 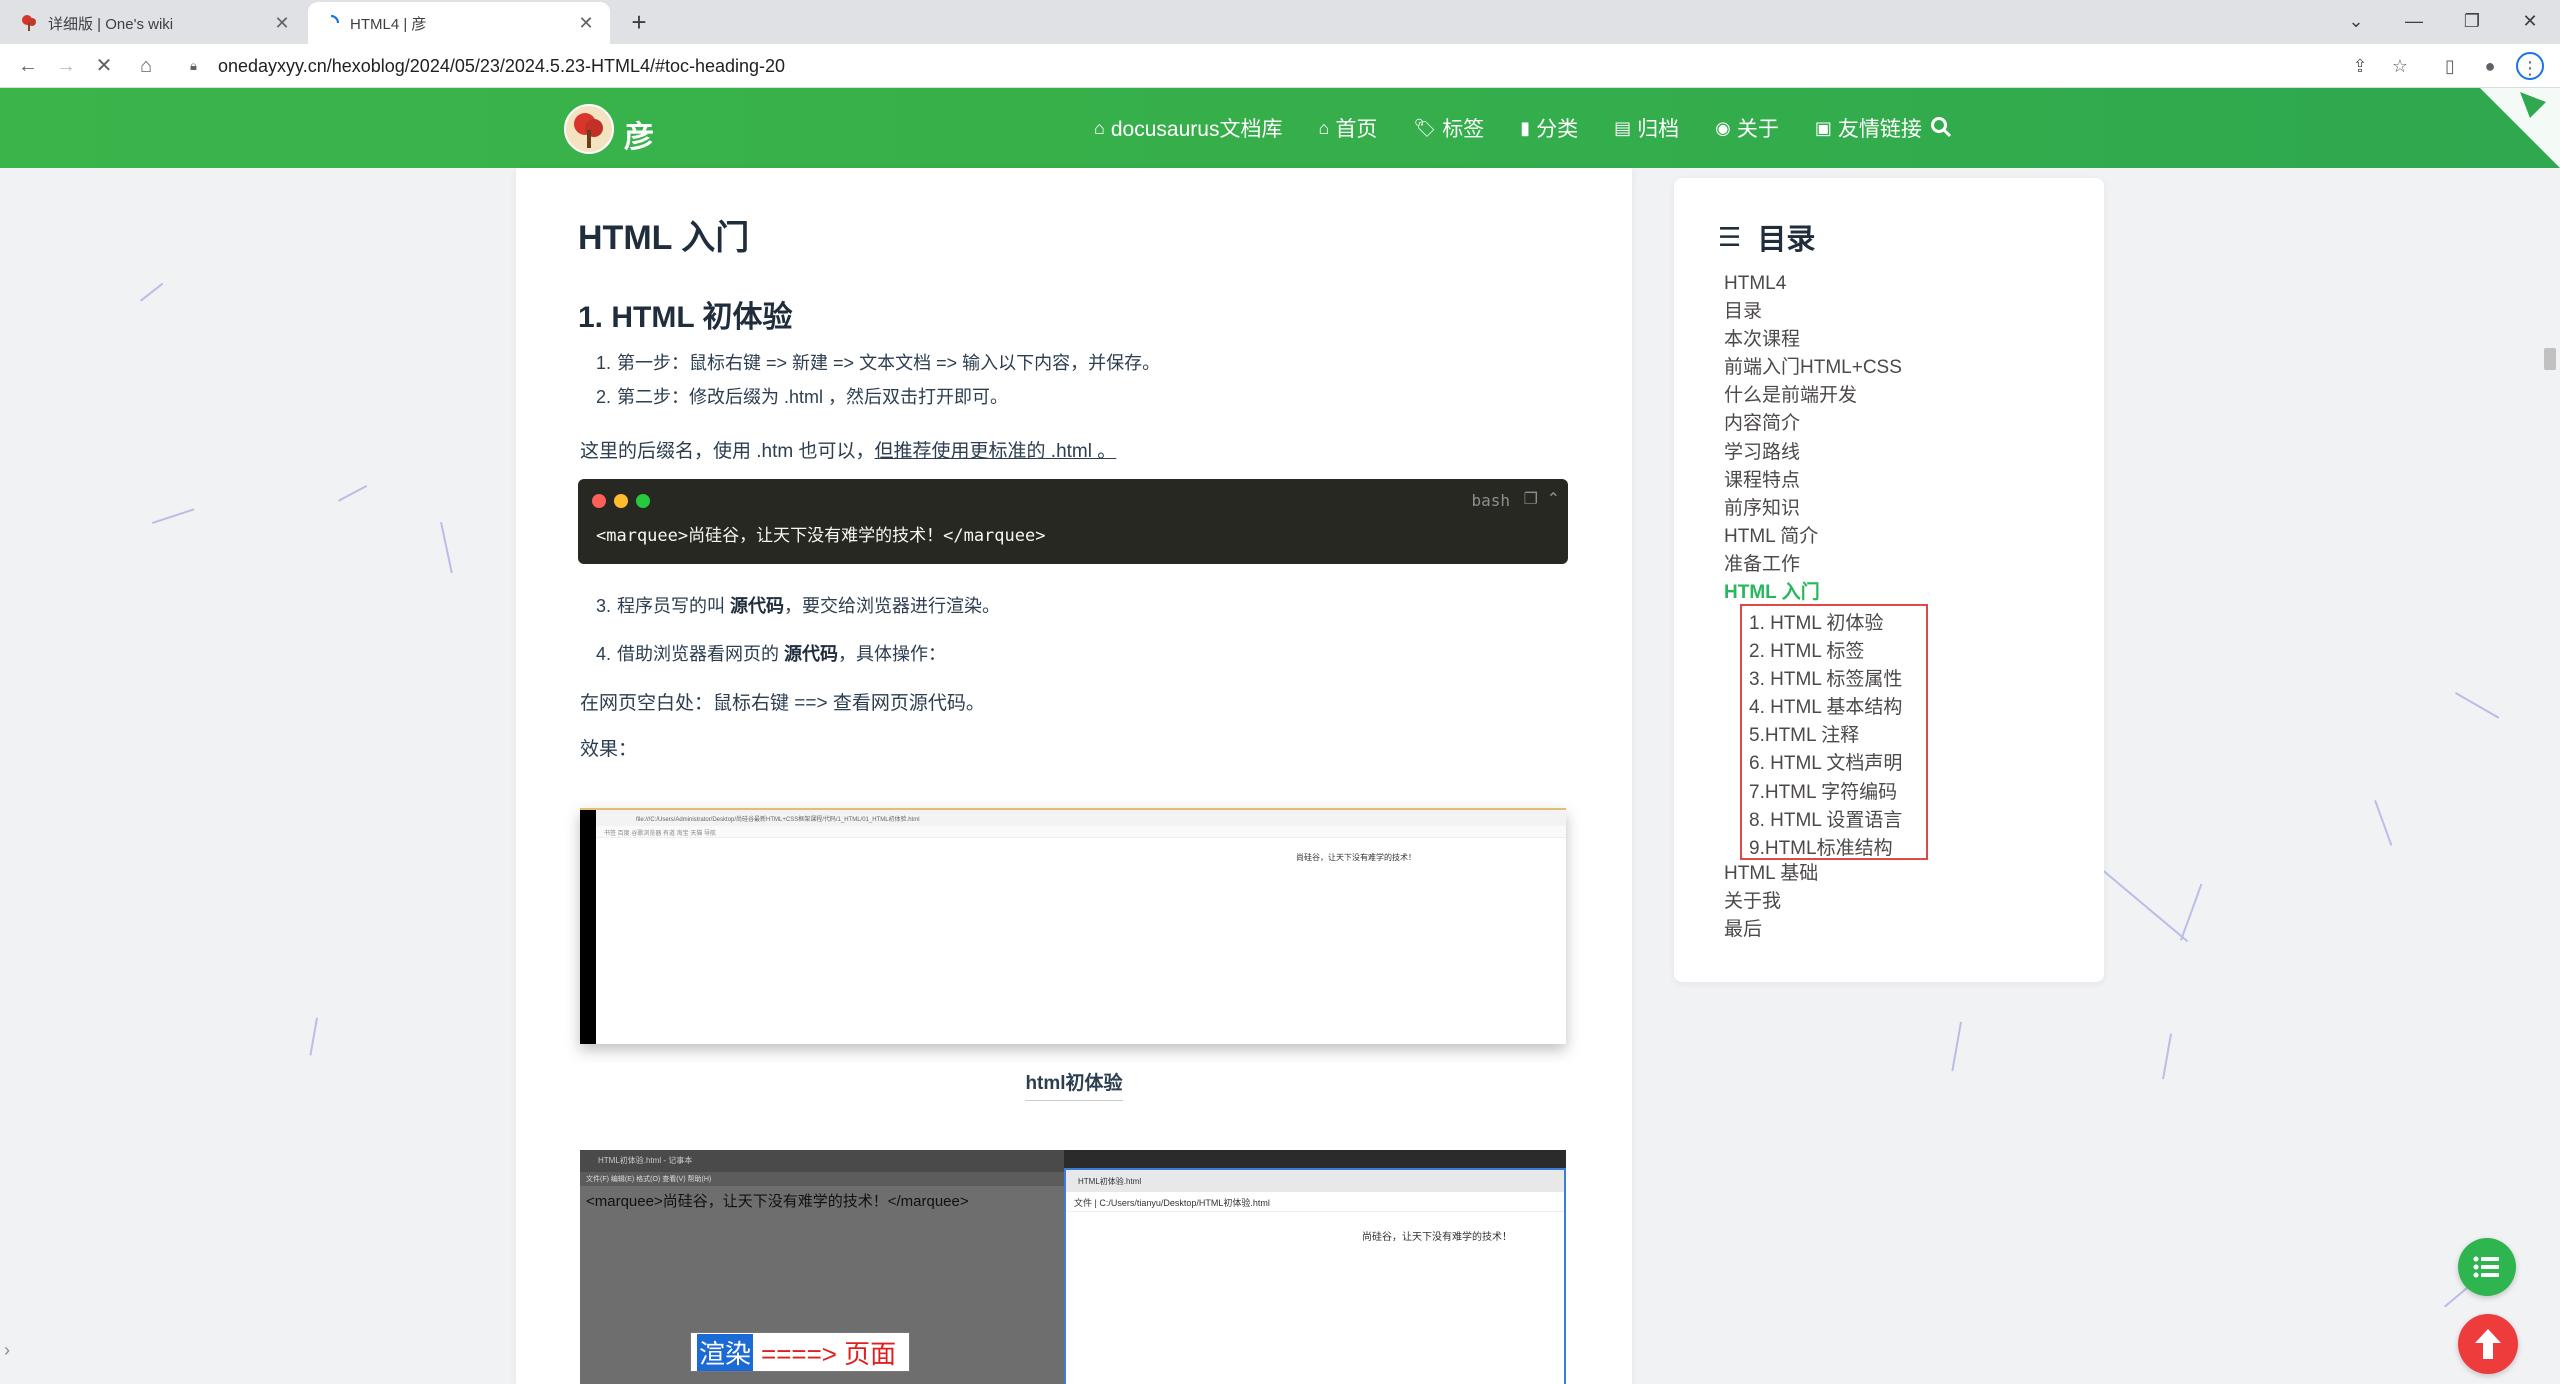 I want to click on site-header: 彦 ⌂ docusaurus文档库 ⌂ 首页 🏷︎ 标签 ▮ 分类 ▤ 归档 ◉ 关于 ▣ 友情链接, so click(x=1280, y=128).